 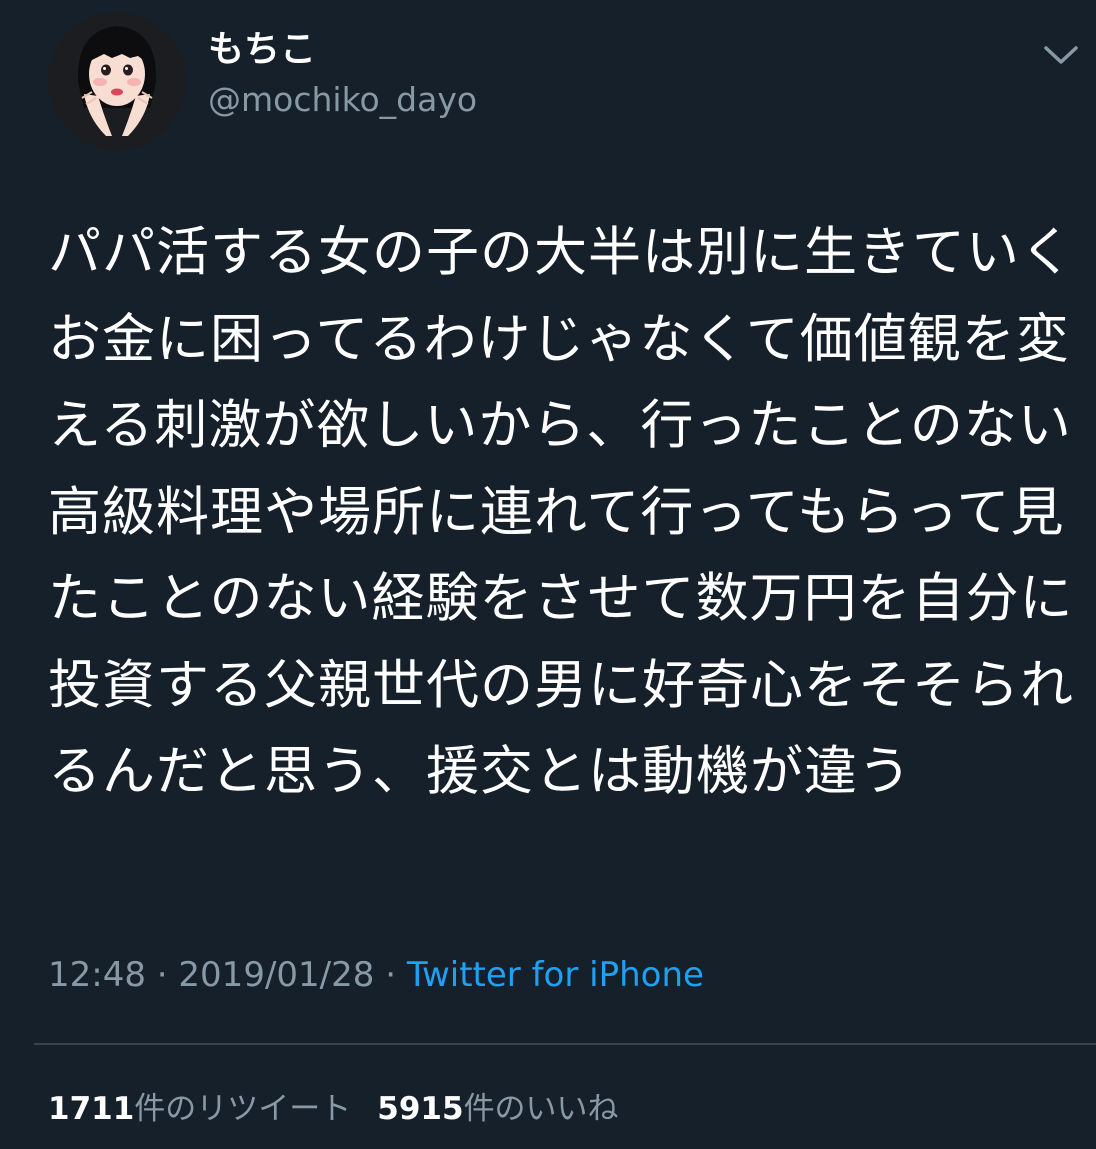 I want to click on retweets-label: 件のリツイート, so click(x=243, y=1109).